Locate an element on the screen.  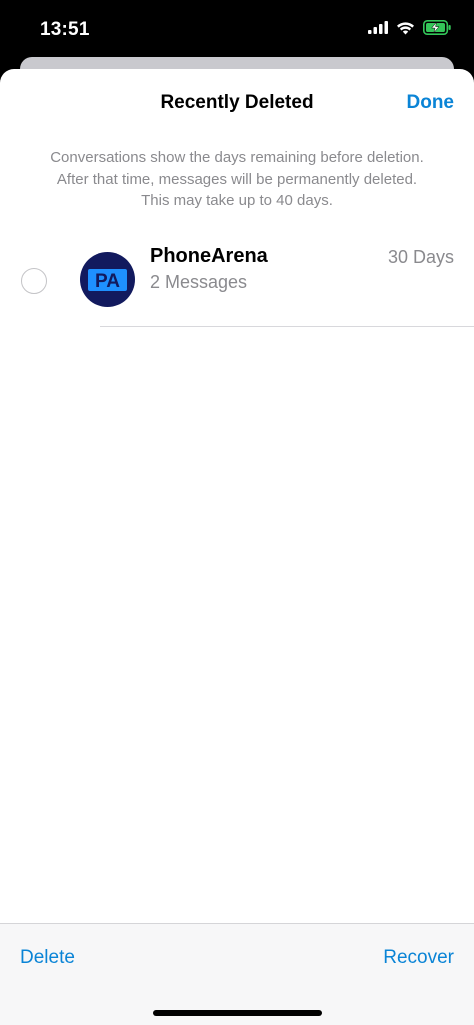
conversation-name: PhoneArena is located at coordinates (209, 256).